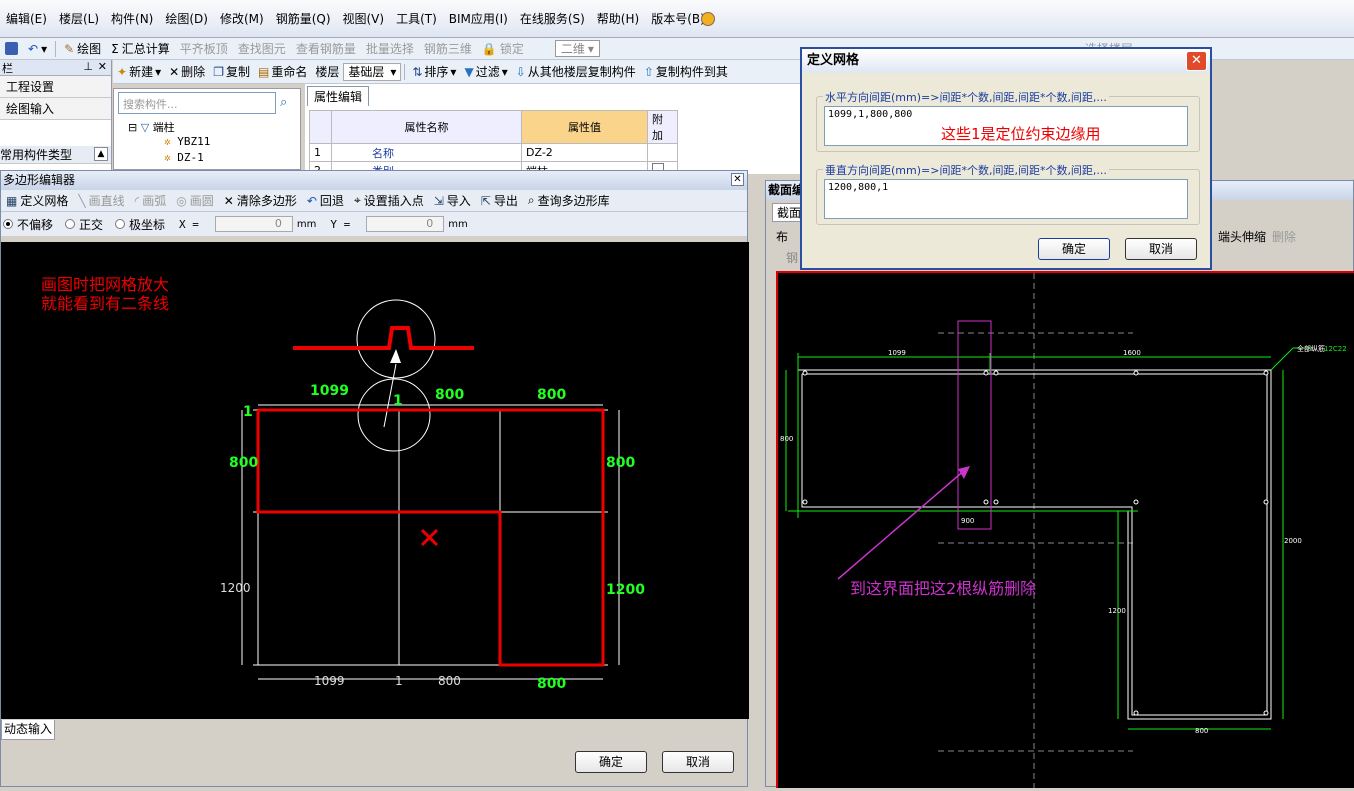 The width and height of the screenshot is (1354, 791). What do you see at coordinates (266, 201) in the screenshot?
I see `clear-polygon-label: 清除多边形` at bounding box center [266, 201].